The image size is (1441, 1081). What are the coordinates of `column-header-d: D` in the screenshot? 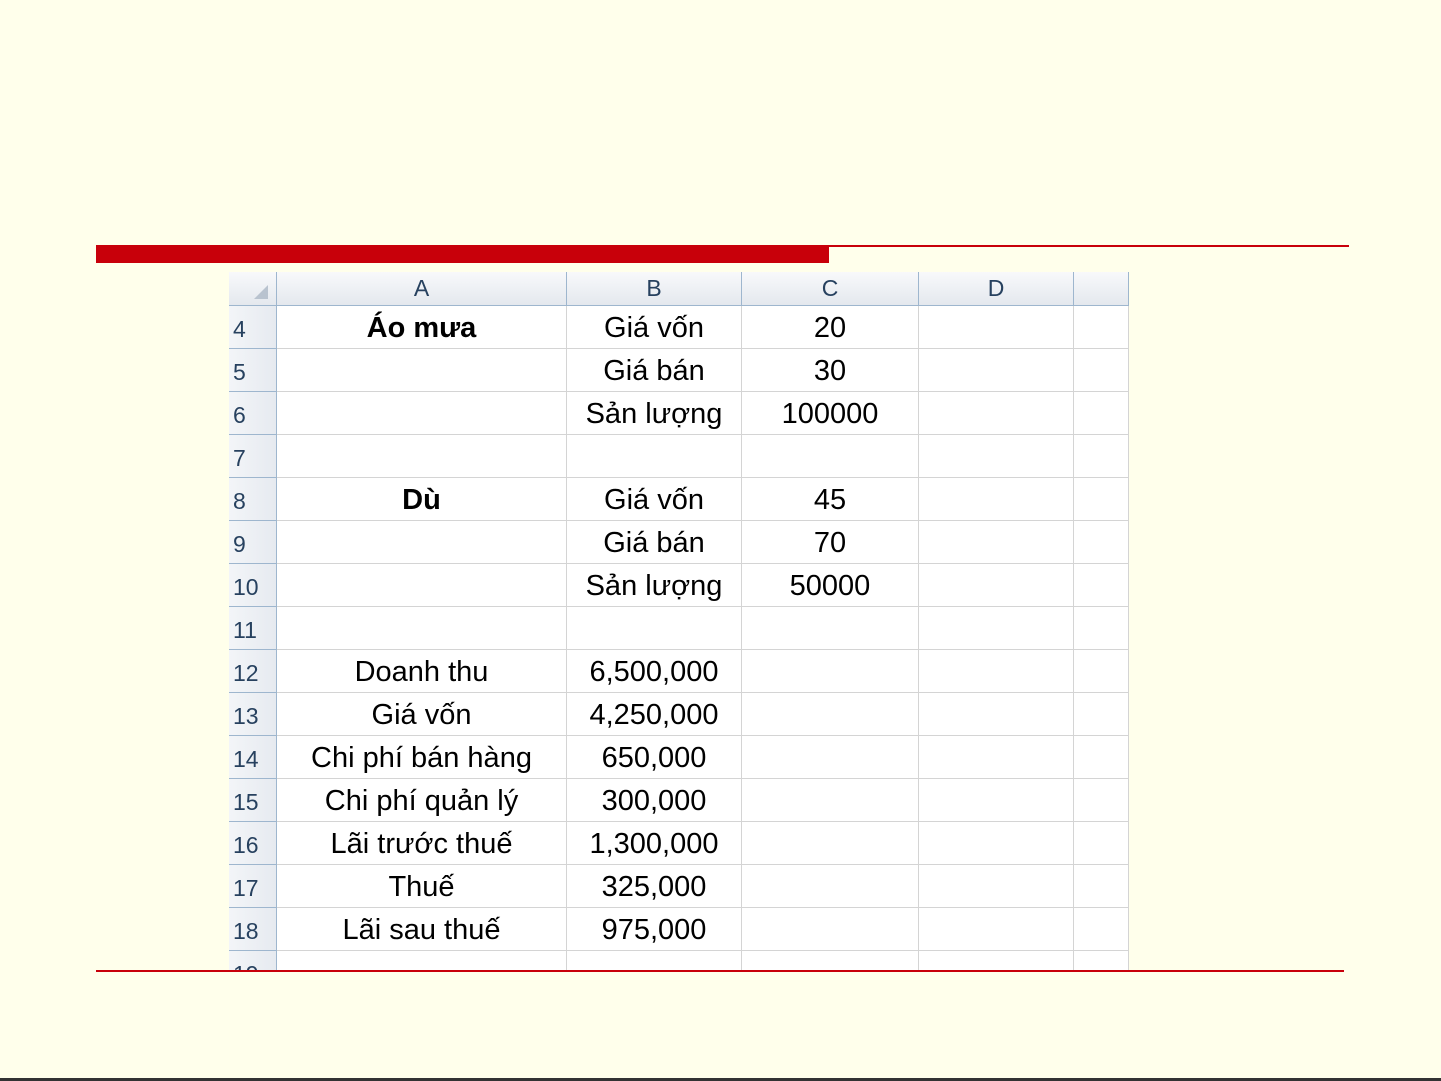 It's located at (996, 288).